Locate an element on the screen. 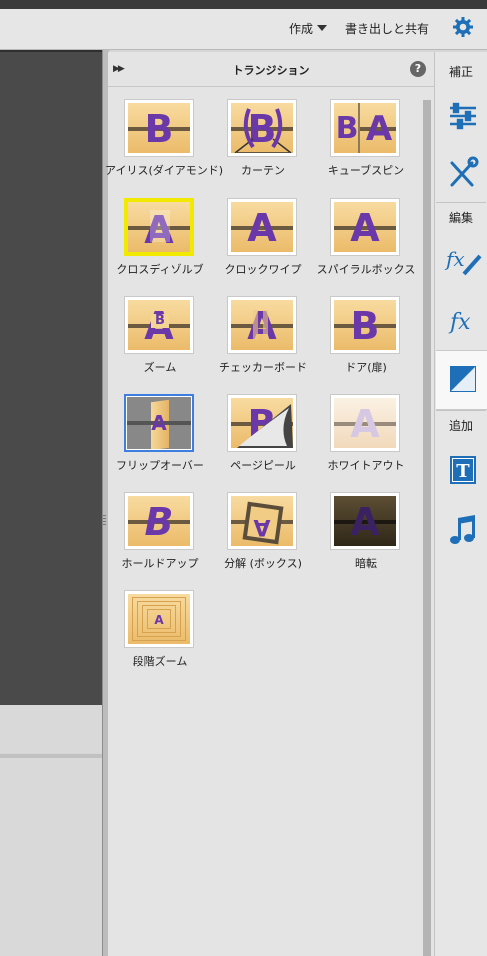 The width and height of the screenshot is (487, 956). transition-label: カーテン is located at coordinates (263, 170).